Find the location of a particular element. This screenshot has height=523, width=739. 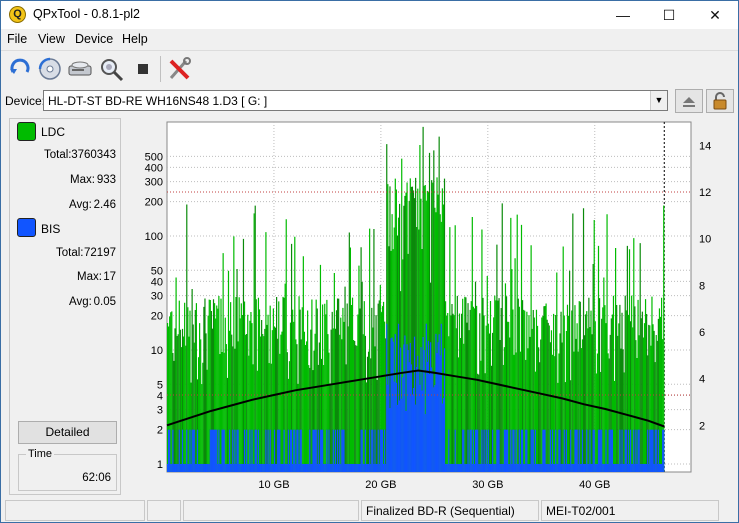

y-left-tick-label: 500 is located at coordinates (154, 157).